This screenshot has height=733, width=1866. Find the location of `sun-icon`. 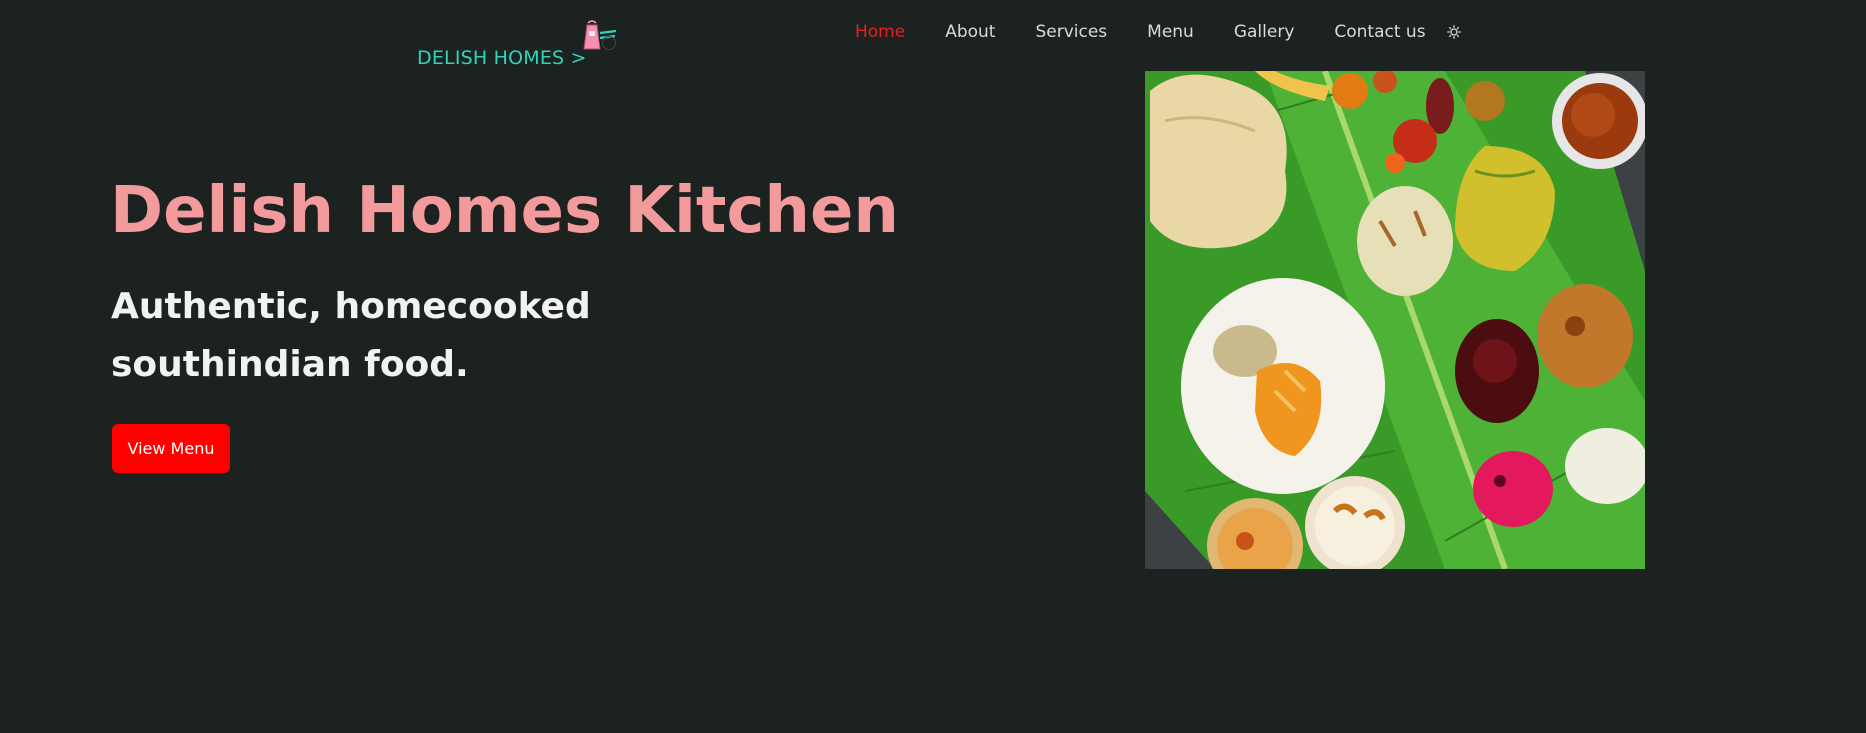

sun-icon is located at coordinates (1454, 32).